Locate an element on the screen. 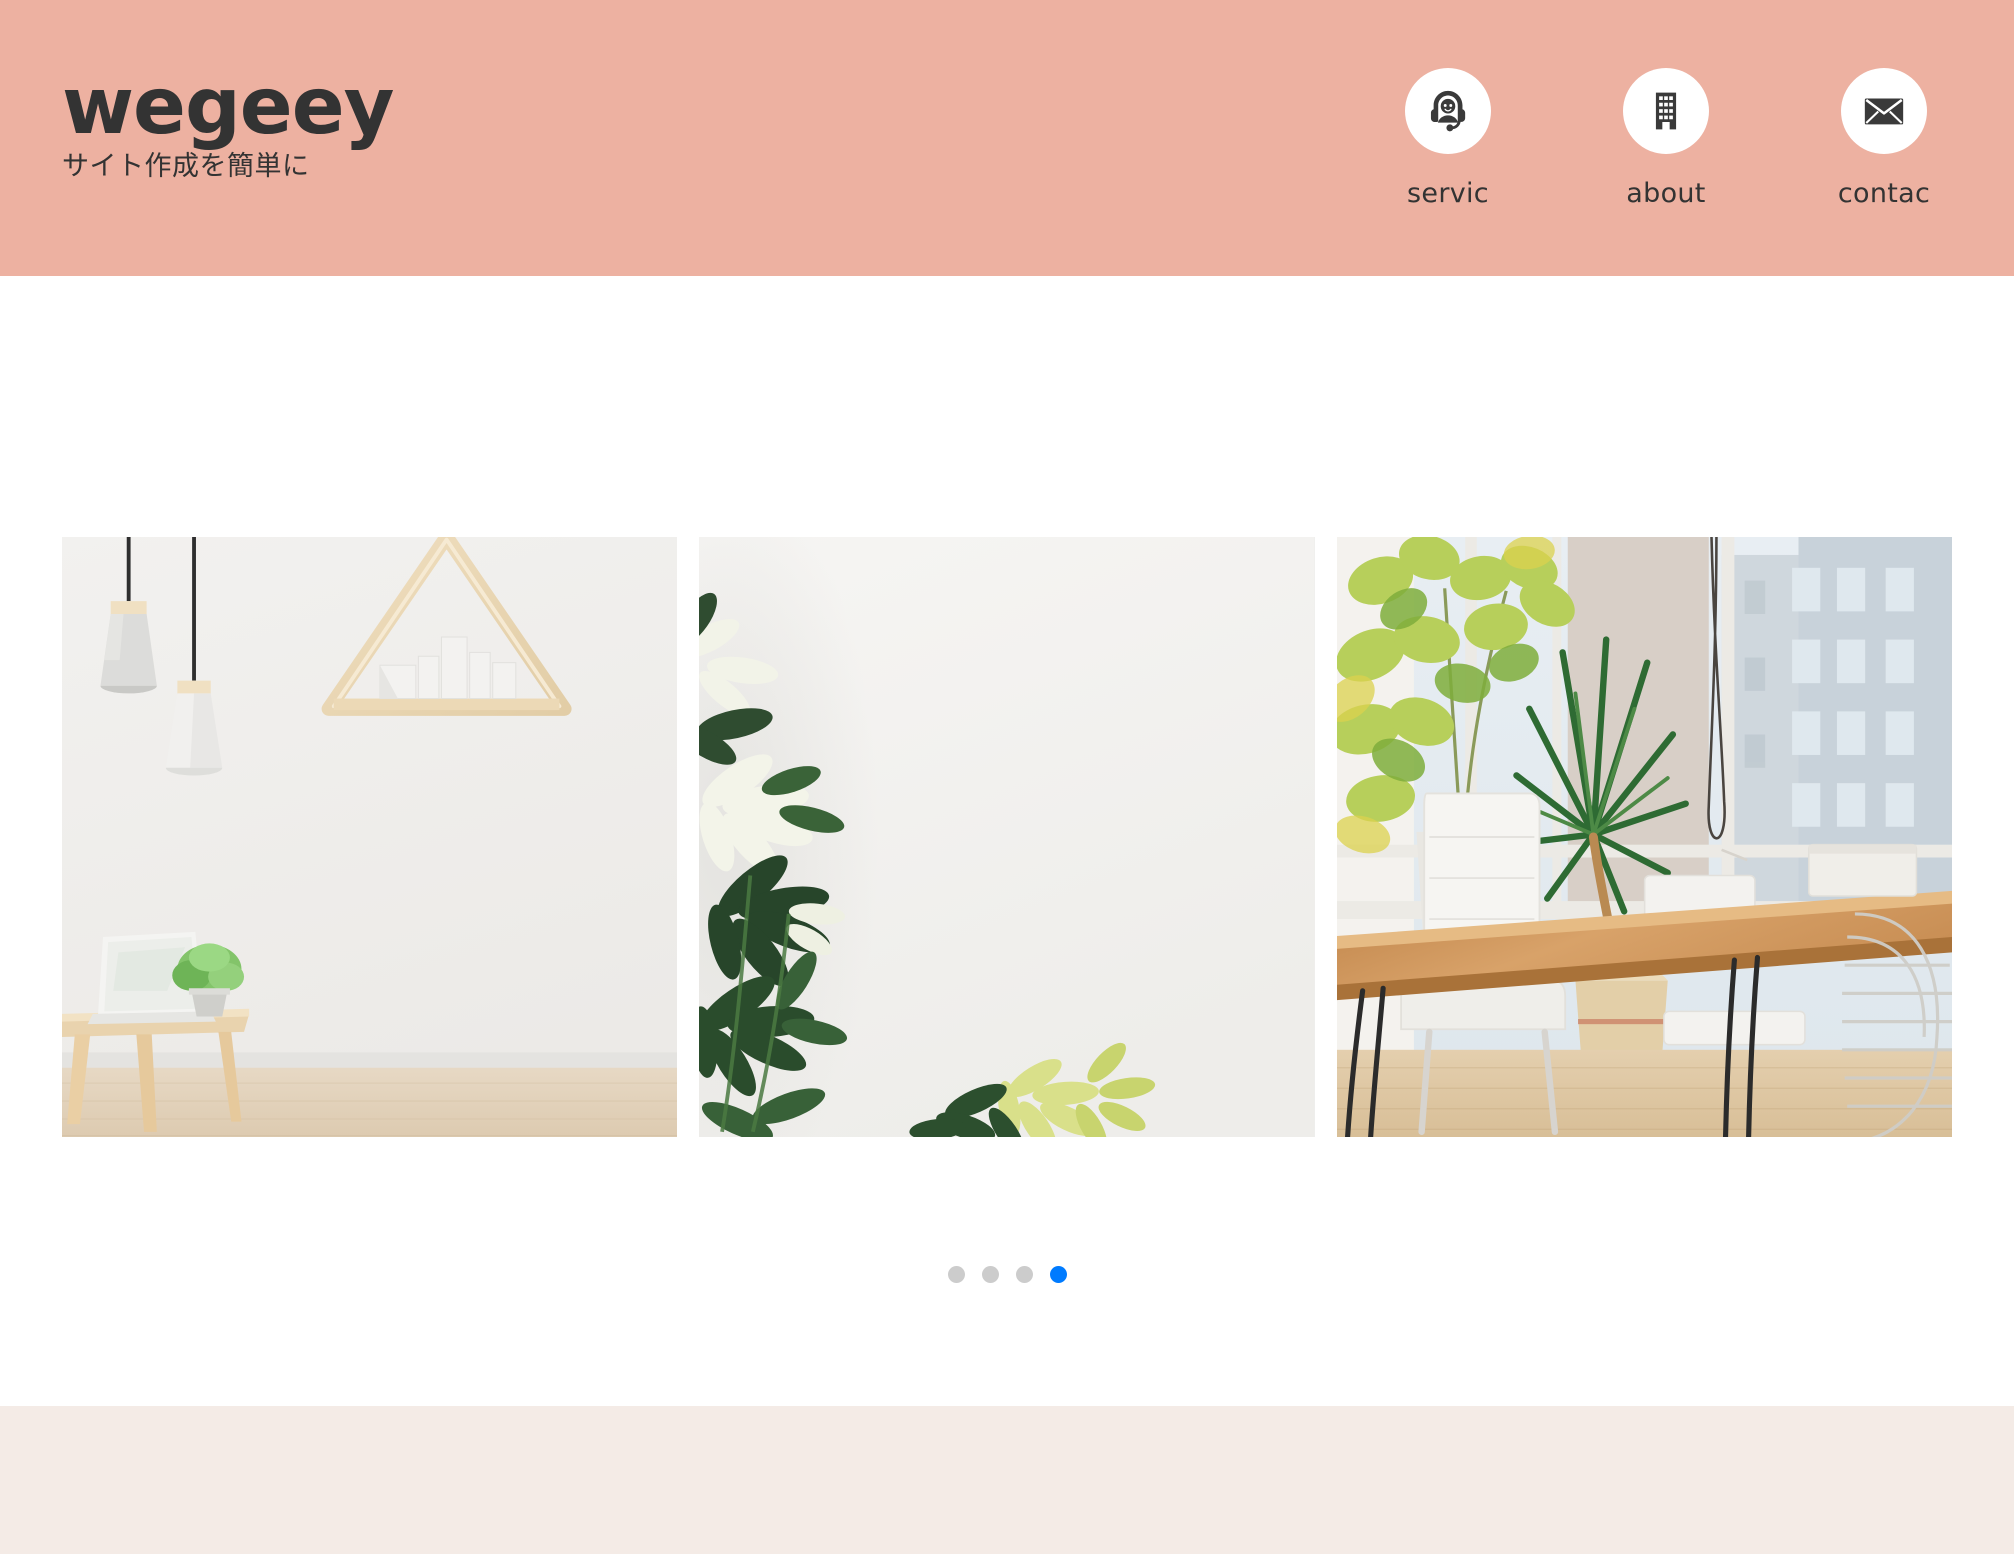 The height and width of the screenshot is (1554, 2014). slide-3-image is located at coordinates (1644, 837).